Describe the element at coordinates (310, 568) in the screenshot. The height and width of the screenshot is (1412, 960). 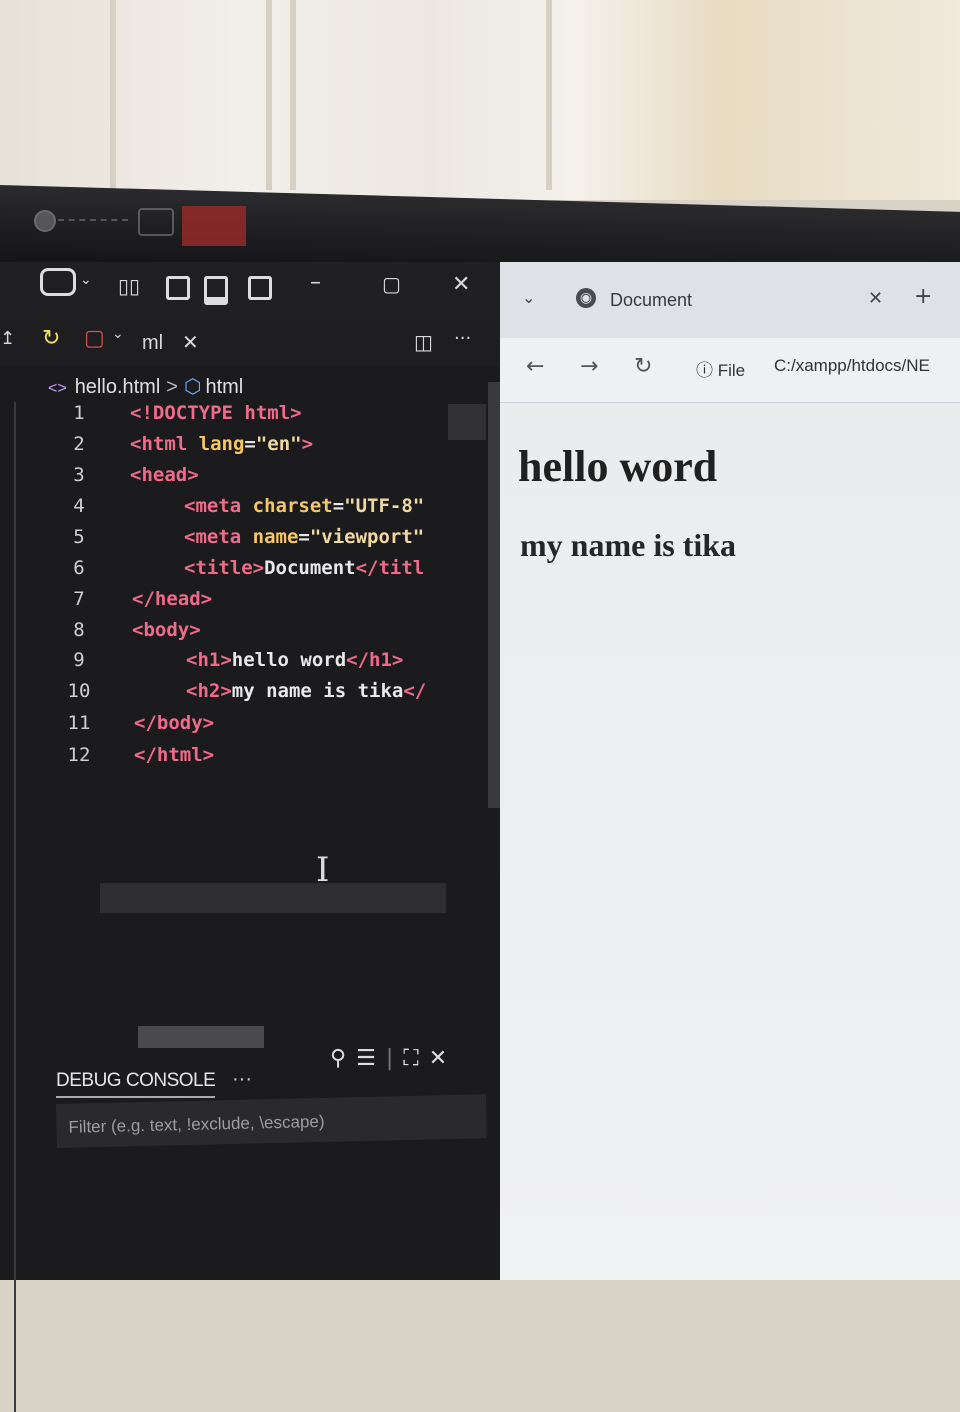
I see `code-token: Document` at that location.